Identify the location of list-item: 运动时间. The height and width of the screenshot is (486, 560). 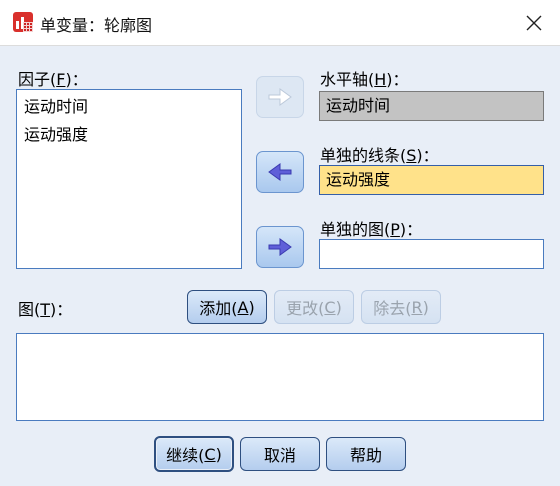
(129, 107).